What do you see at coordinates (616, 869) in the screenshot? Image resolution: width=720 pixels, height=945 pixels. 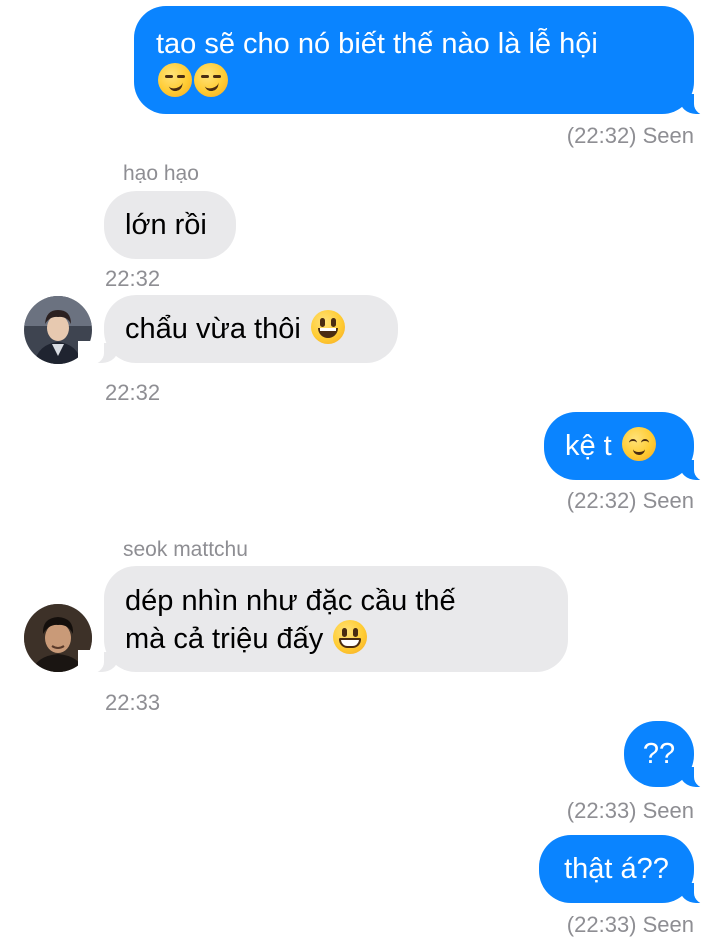 I see `message-text: thật á??` at bounding box center [616, 869].